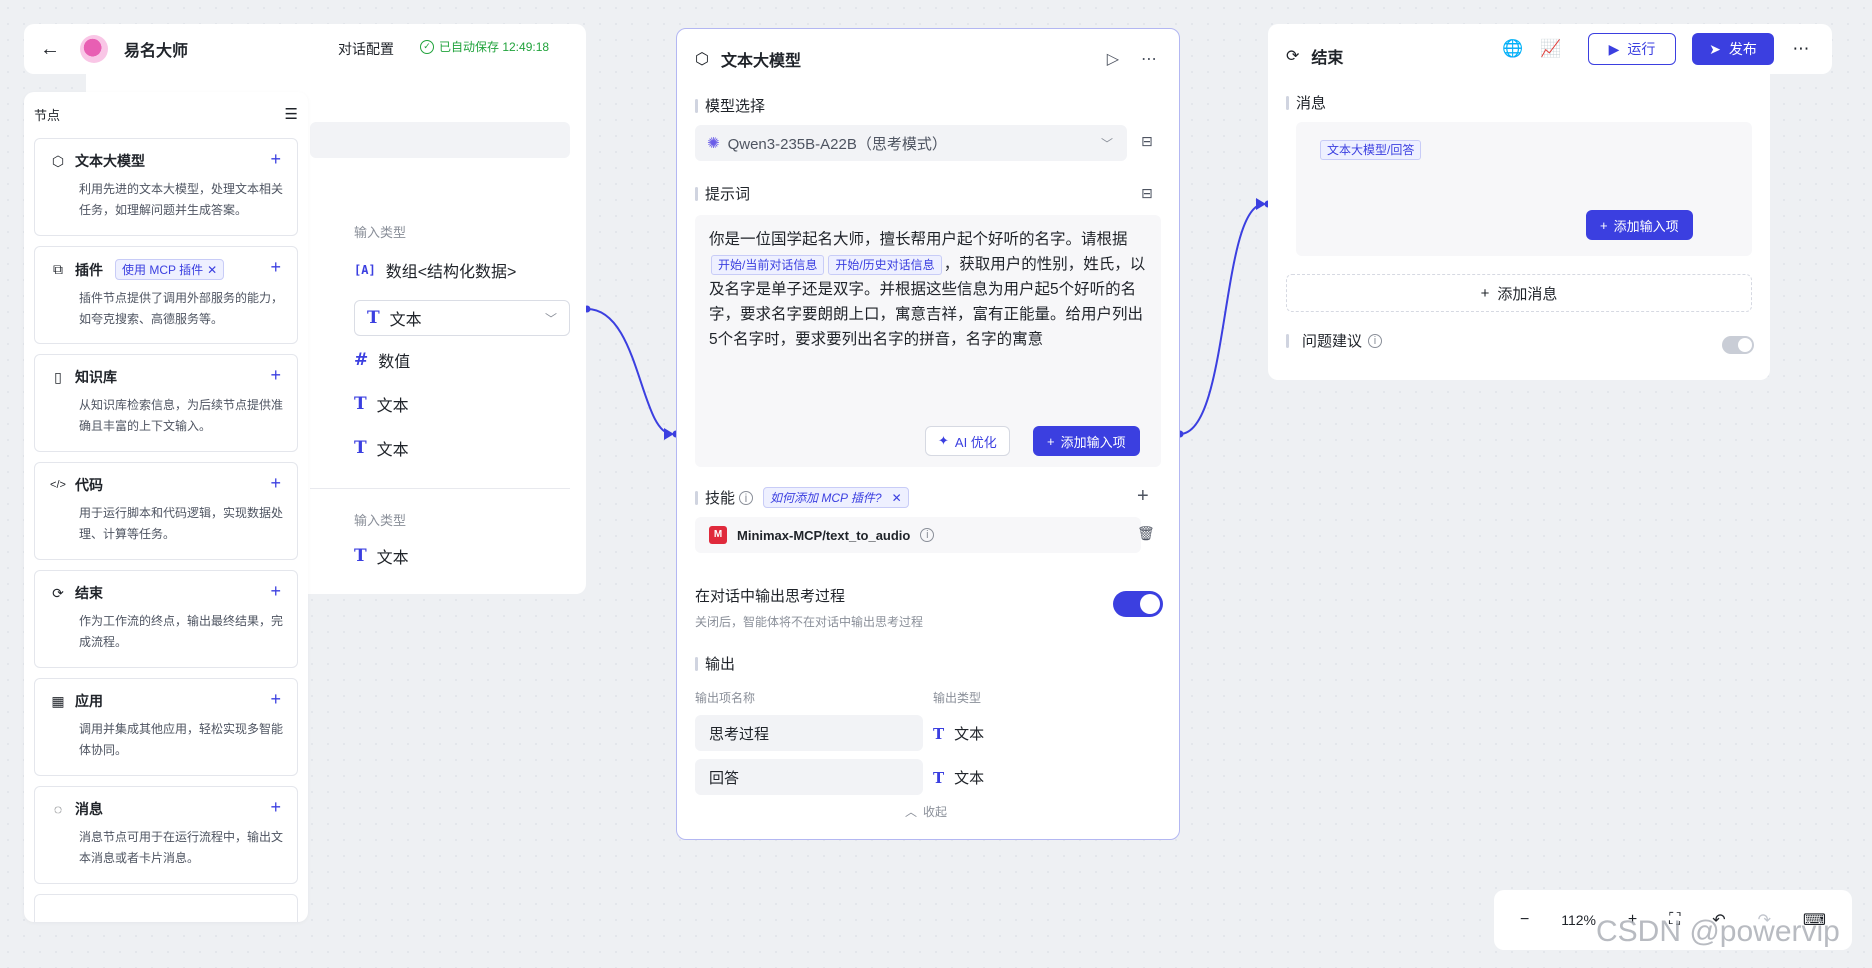  Describe the element at coordinates (760, 61) in the screenshot. I see `llm-node-title: 文本大模型` at that location.